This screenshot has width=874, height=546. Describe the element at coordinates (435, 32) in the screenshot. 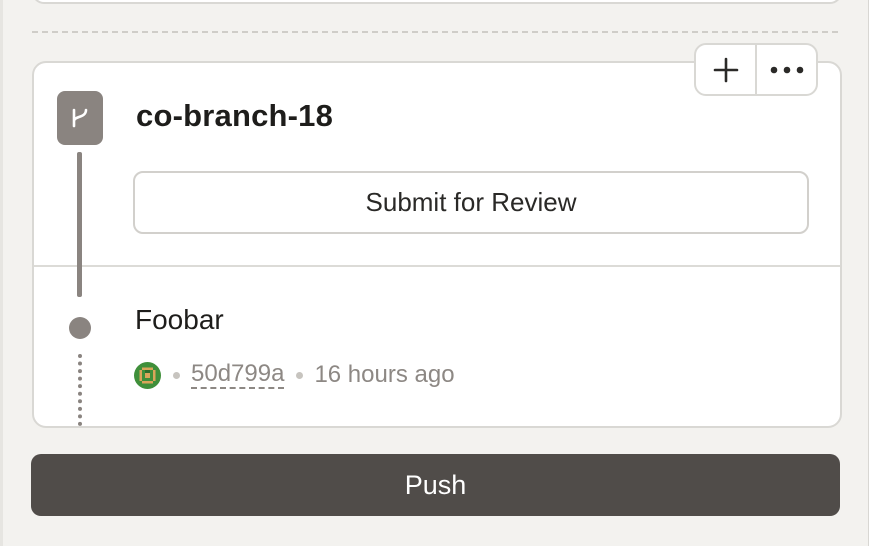

I see `section-divider` at that location.